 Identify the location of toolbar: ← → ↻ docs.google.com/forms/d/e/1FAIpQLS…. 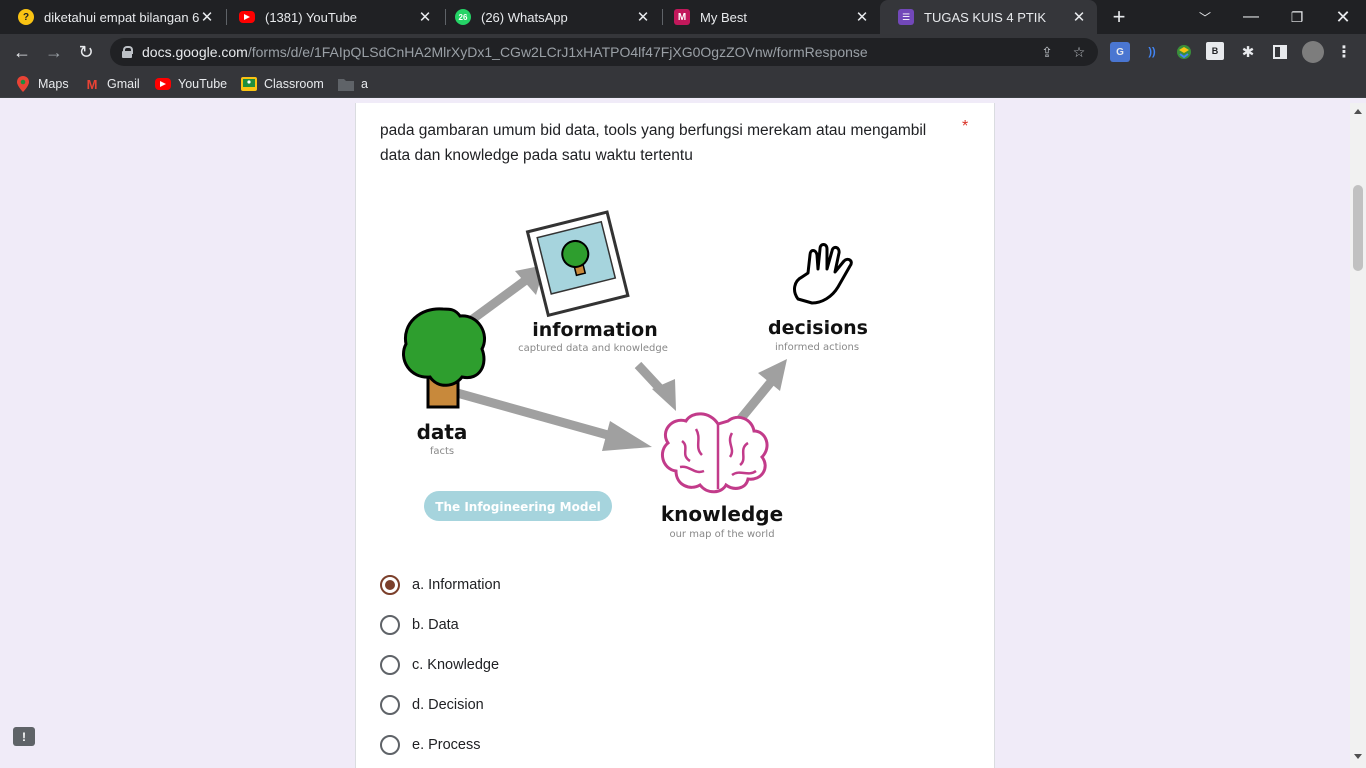
(683, 52).